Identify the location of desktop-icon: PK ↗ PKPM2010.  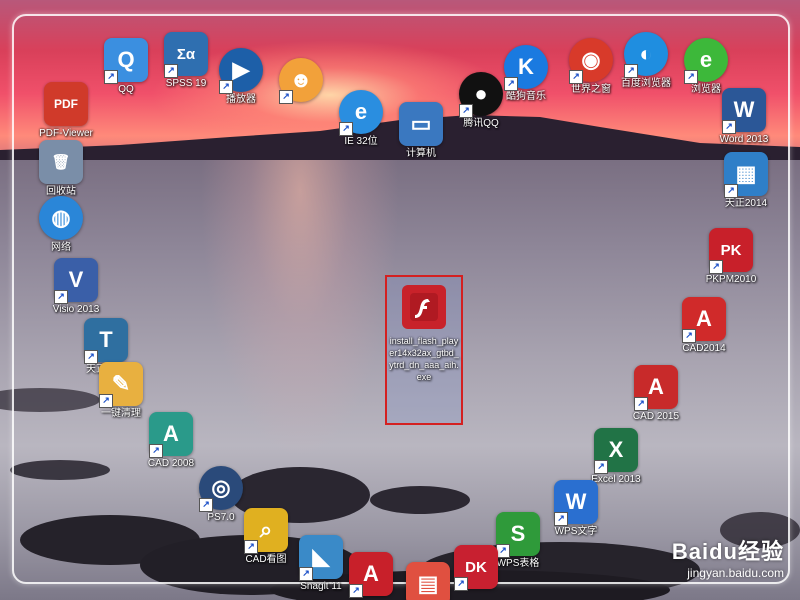
(731, 257).